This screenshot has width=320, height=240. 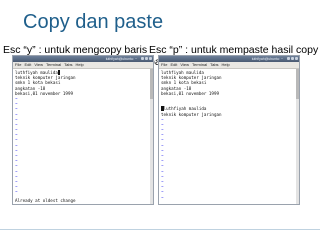 What do you see at coordinates (93, 22) in the screenshot?
I see `slide-title: Copy dan paste` at bounding box center [93, 22].